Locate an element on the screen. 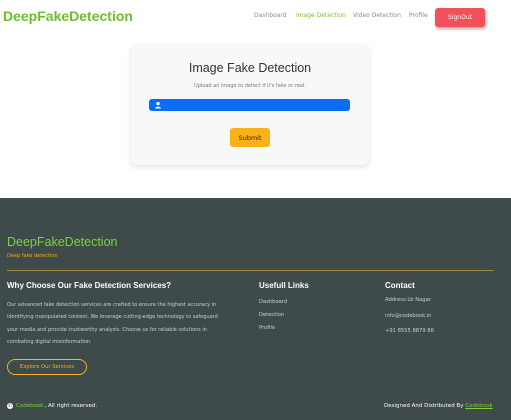 This screenshot has height=420, width=511. designed-text: Designed And Distributed By is located at coordinates (425, 406).